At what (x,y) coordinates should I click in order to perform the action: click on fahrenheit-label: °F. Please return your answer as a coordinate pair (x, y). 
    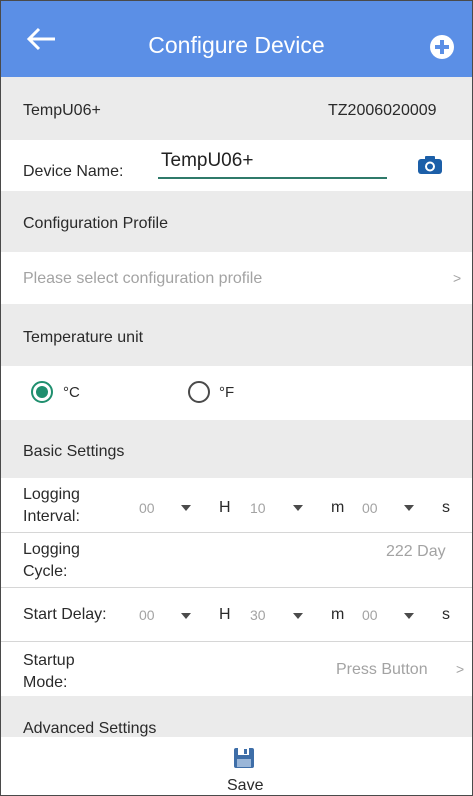
    Looking at the image, I should click on (227, 392).